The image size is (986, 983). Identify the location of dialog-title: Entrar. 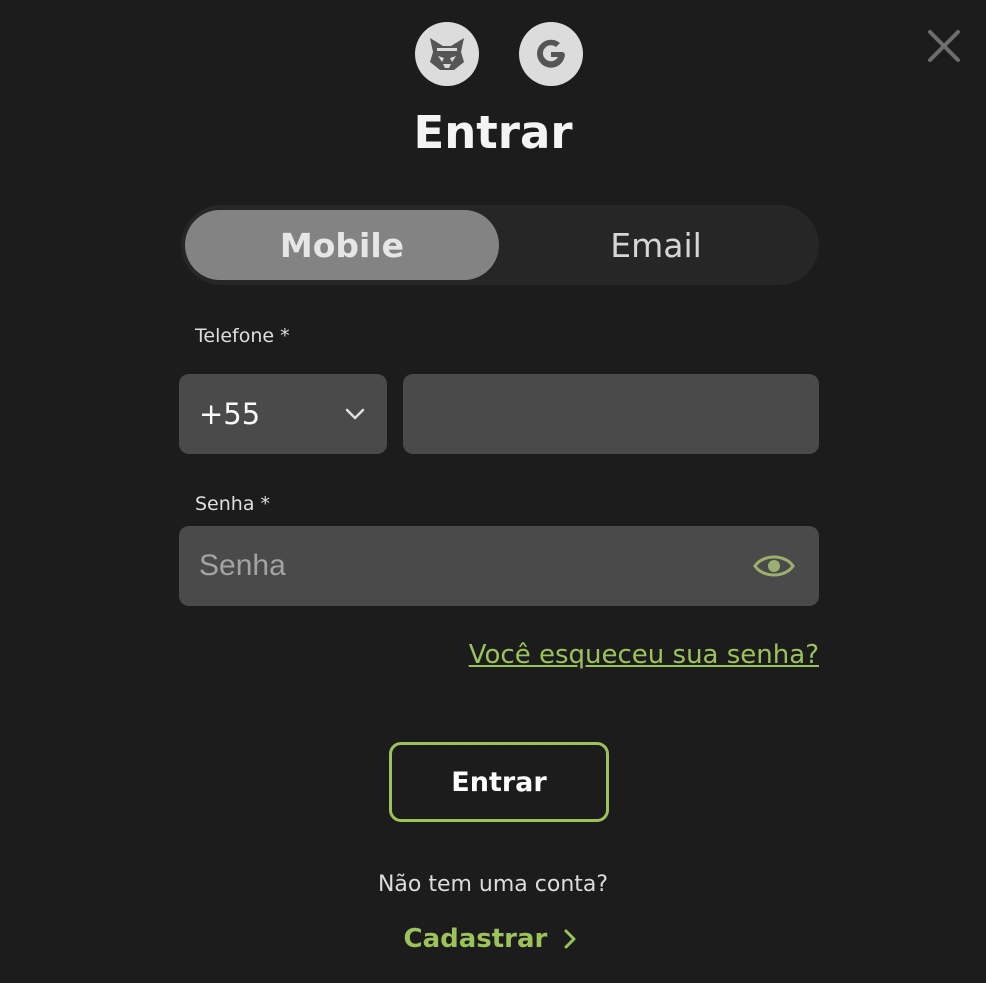
(493, 132).